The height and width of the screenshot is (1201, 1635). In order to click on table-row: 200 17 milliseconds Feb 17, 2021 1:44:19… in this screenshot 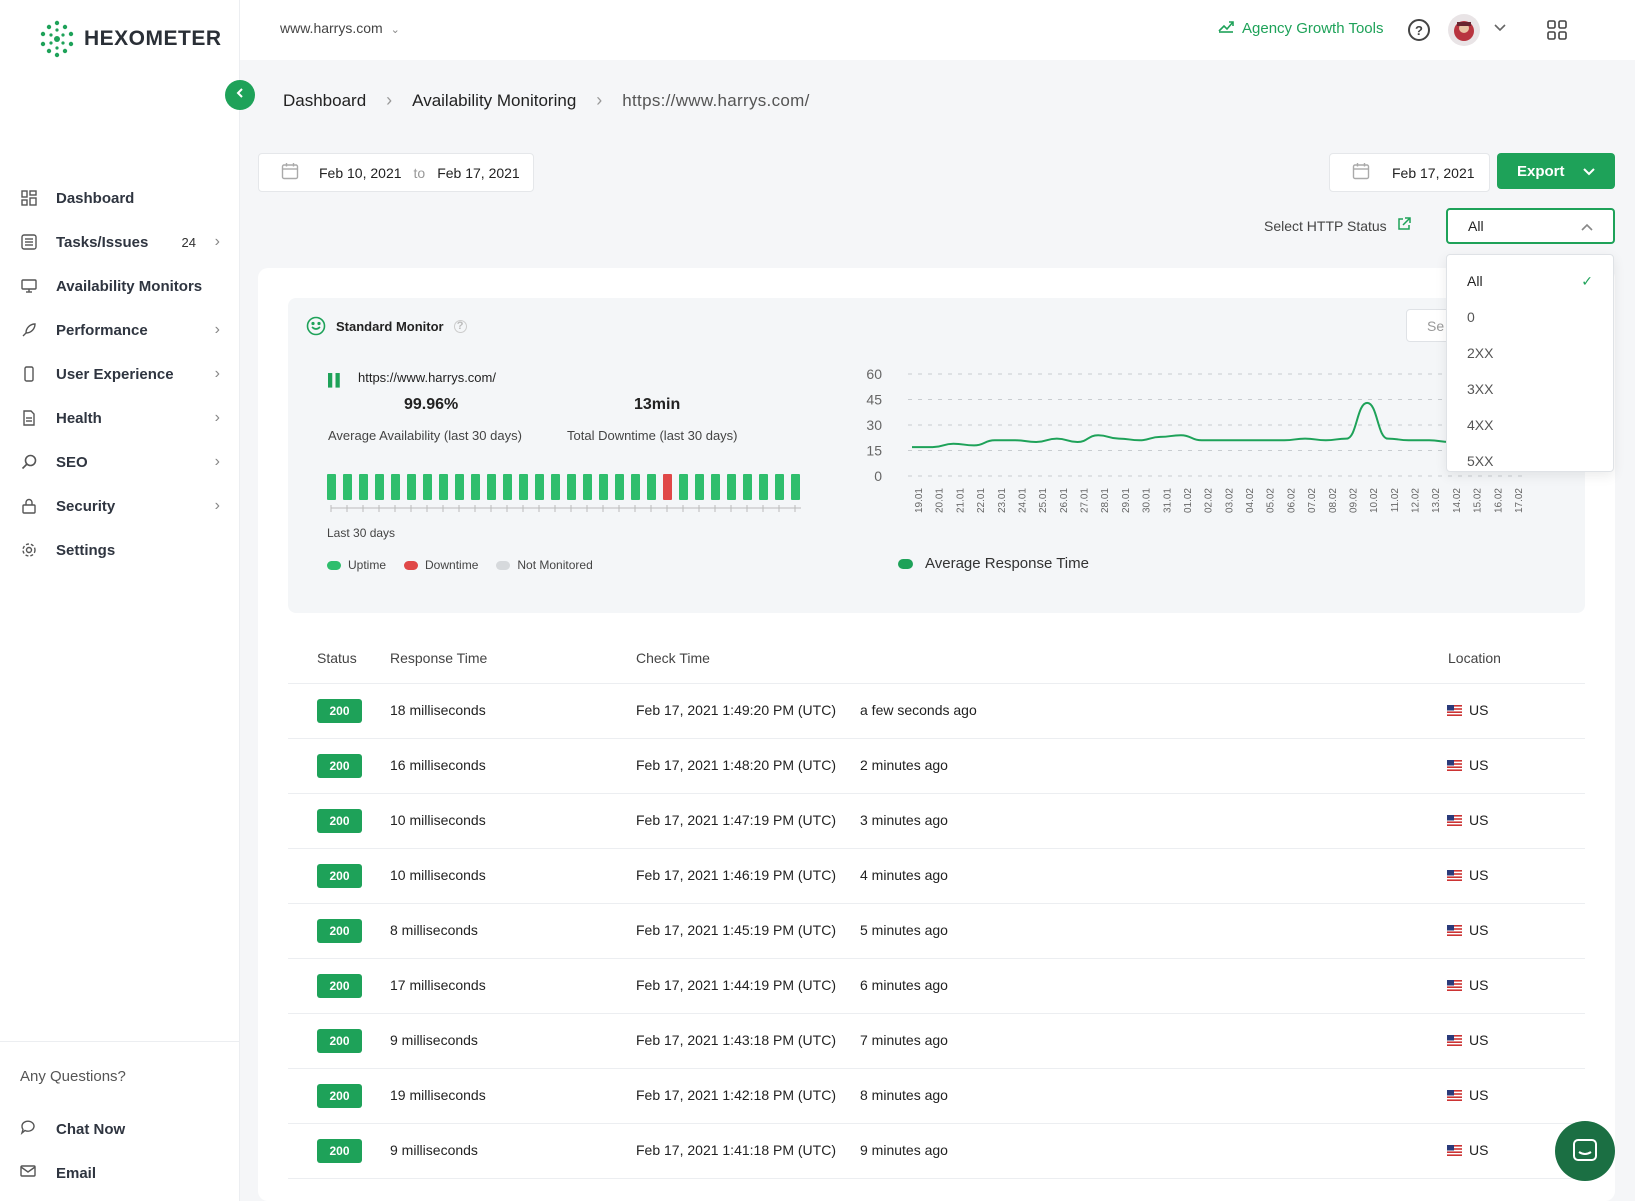, I will do `click(936, 986)`.